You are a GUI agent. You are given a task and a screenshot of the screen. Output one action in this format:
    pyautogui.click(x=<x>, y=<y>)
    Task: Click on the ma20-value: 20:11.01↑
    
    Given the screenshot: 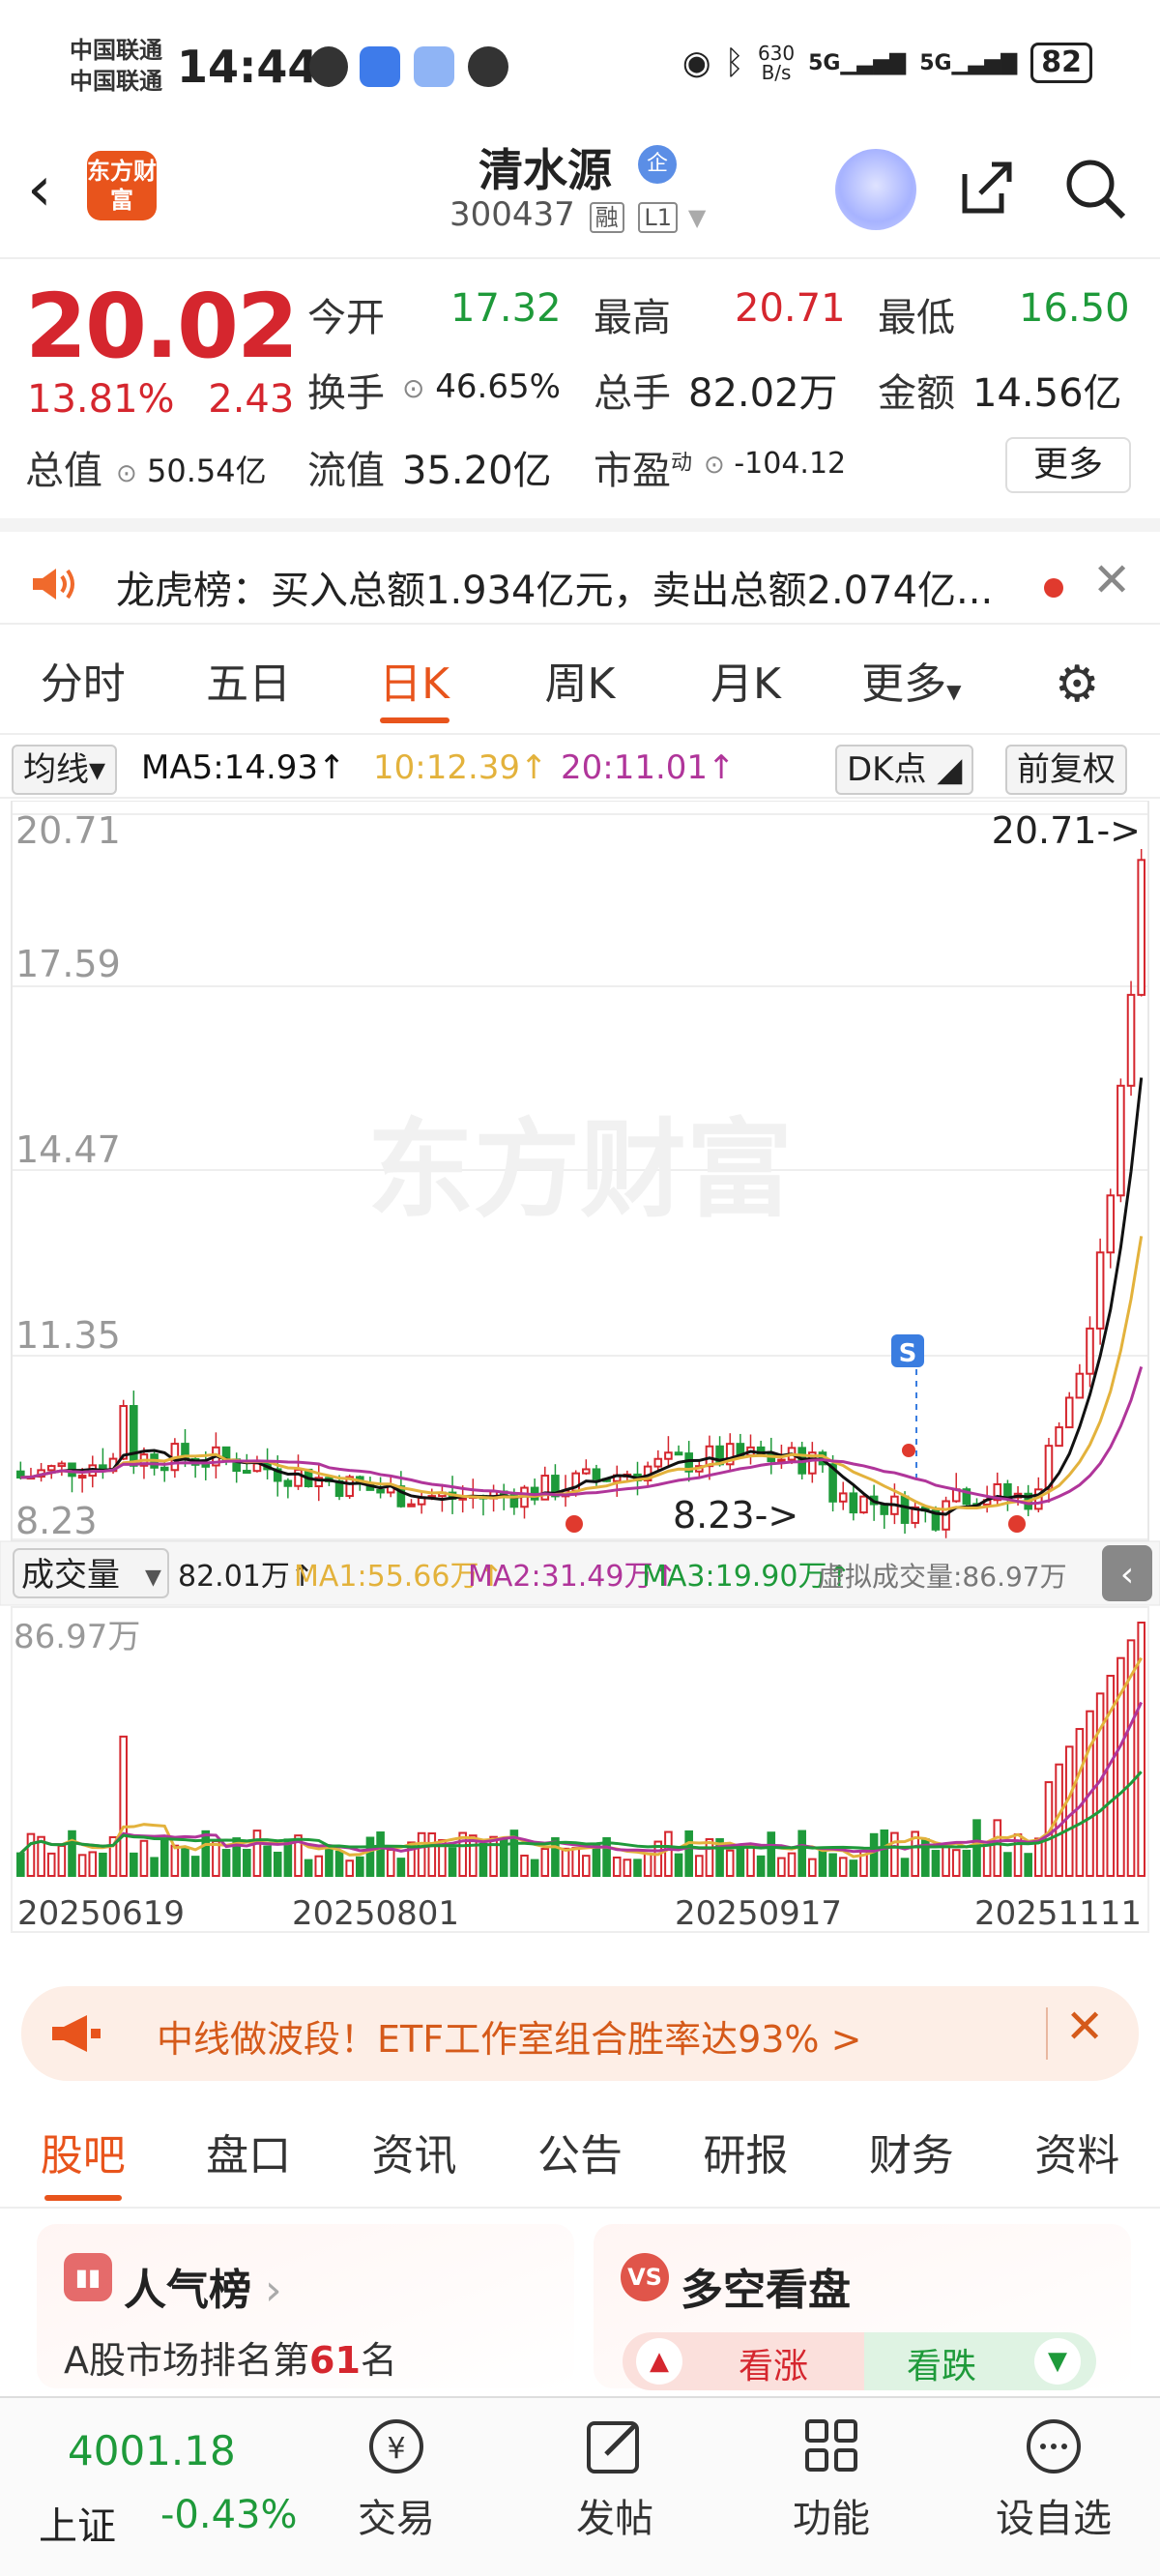 What is the action you would take?
    pyautogui.click(x=649, y=767)
    